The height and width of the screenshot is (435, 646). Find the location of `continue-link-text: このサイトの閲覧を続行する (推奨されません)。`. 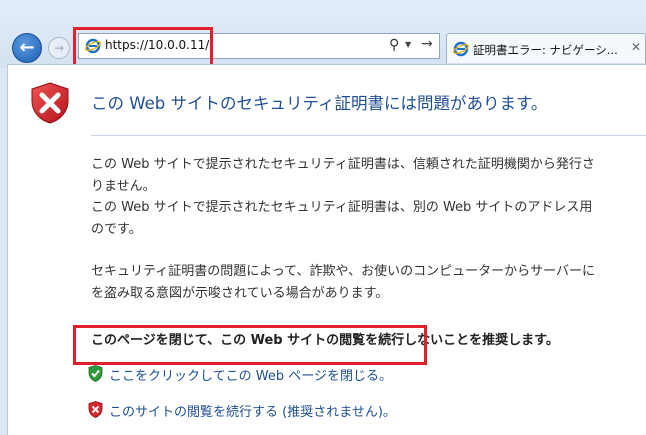

continue-link-text: このサイトの閲覧を続行する (推奨されません)。 is located at coordinates (252, 410).